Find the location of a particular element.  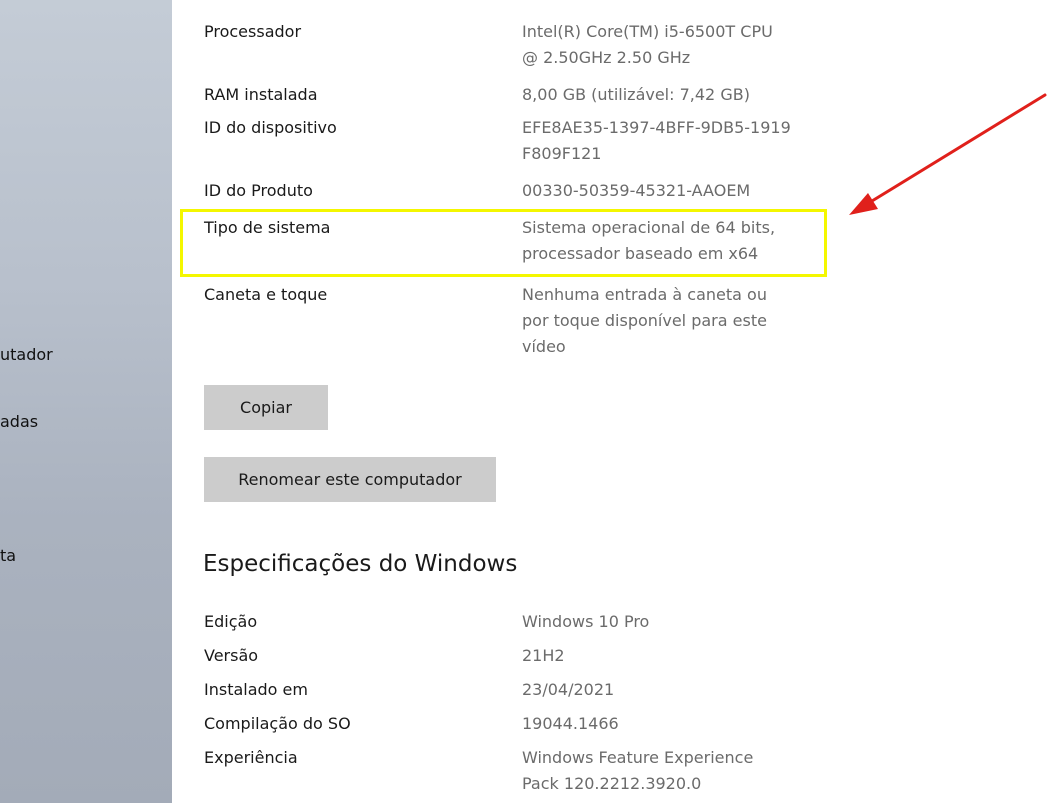

windows-specs-title: Especificações do Windows is located at coordinates (360, 564).